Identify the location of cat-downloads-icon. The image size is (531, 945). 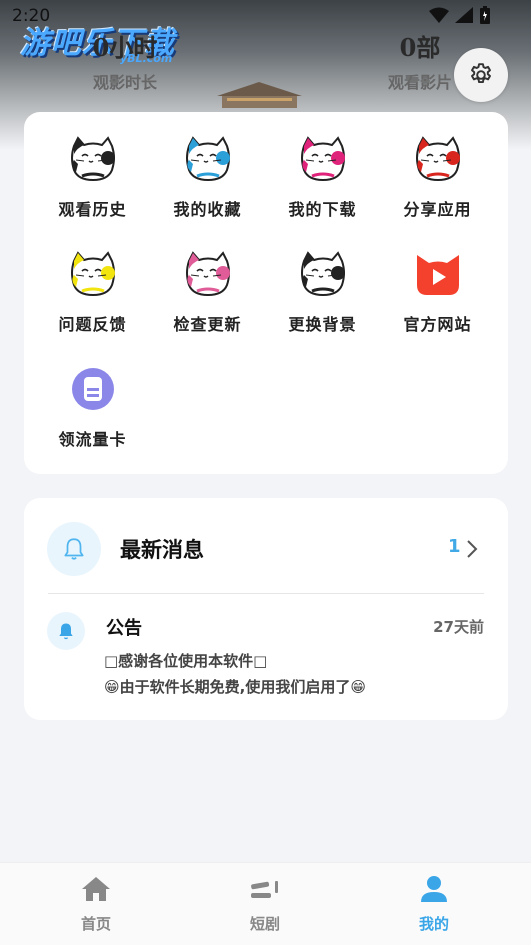
(322, 159).